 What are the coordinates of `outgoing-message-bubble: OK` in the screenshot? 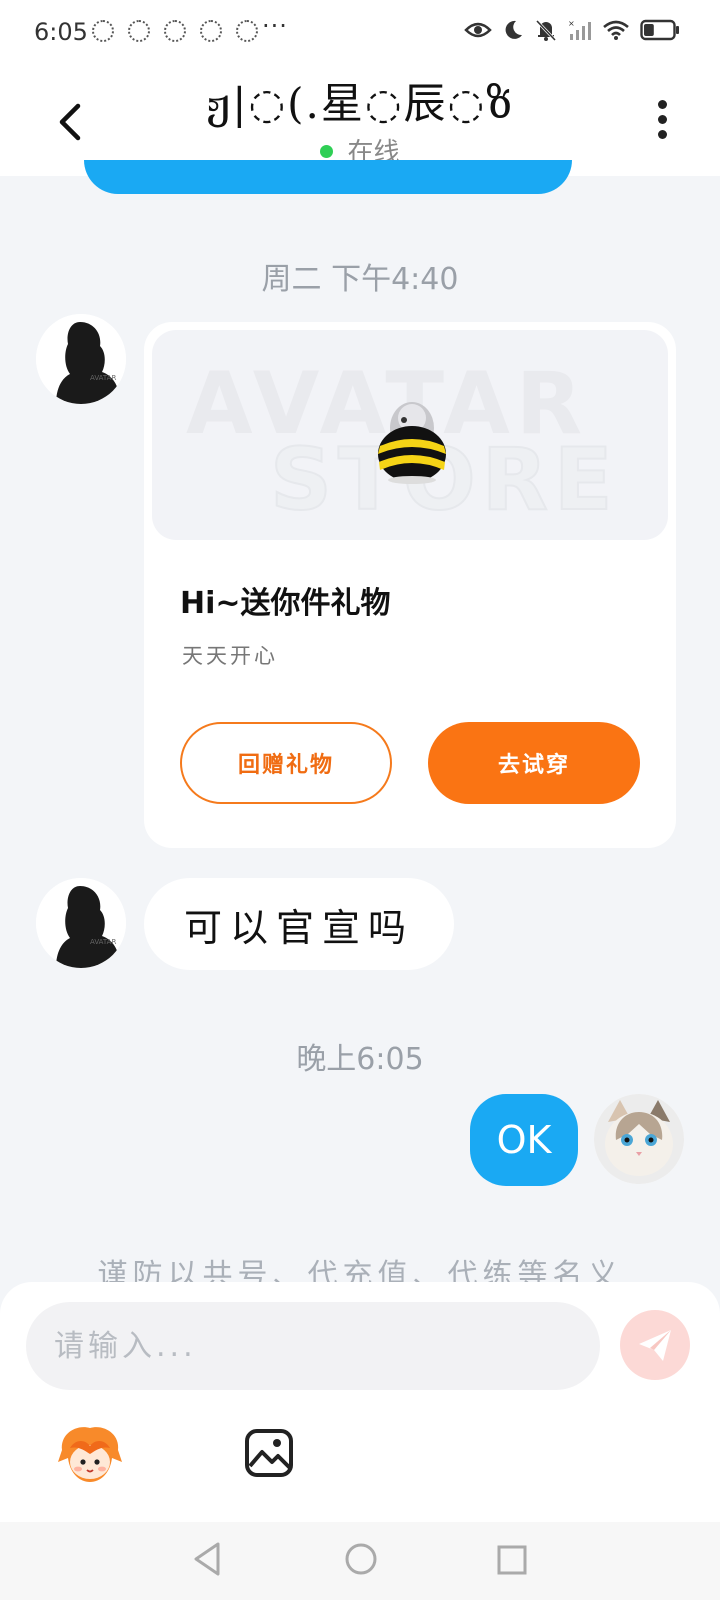 It's located at (524, 1140).